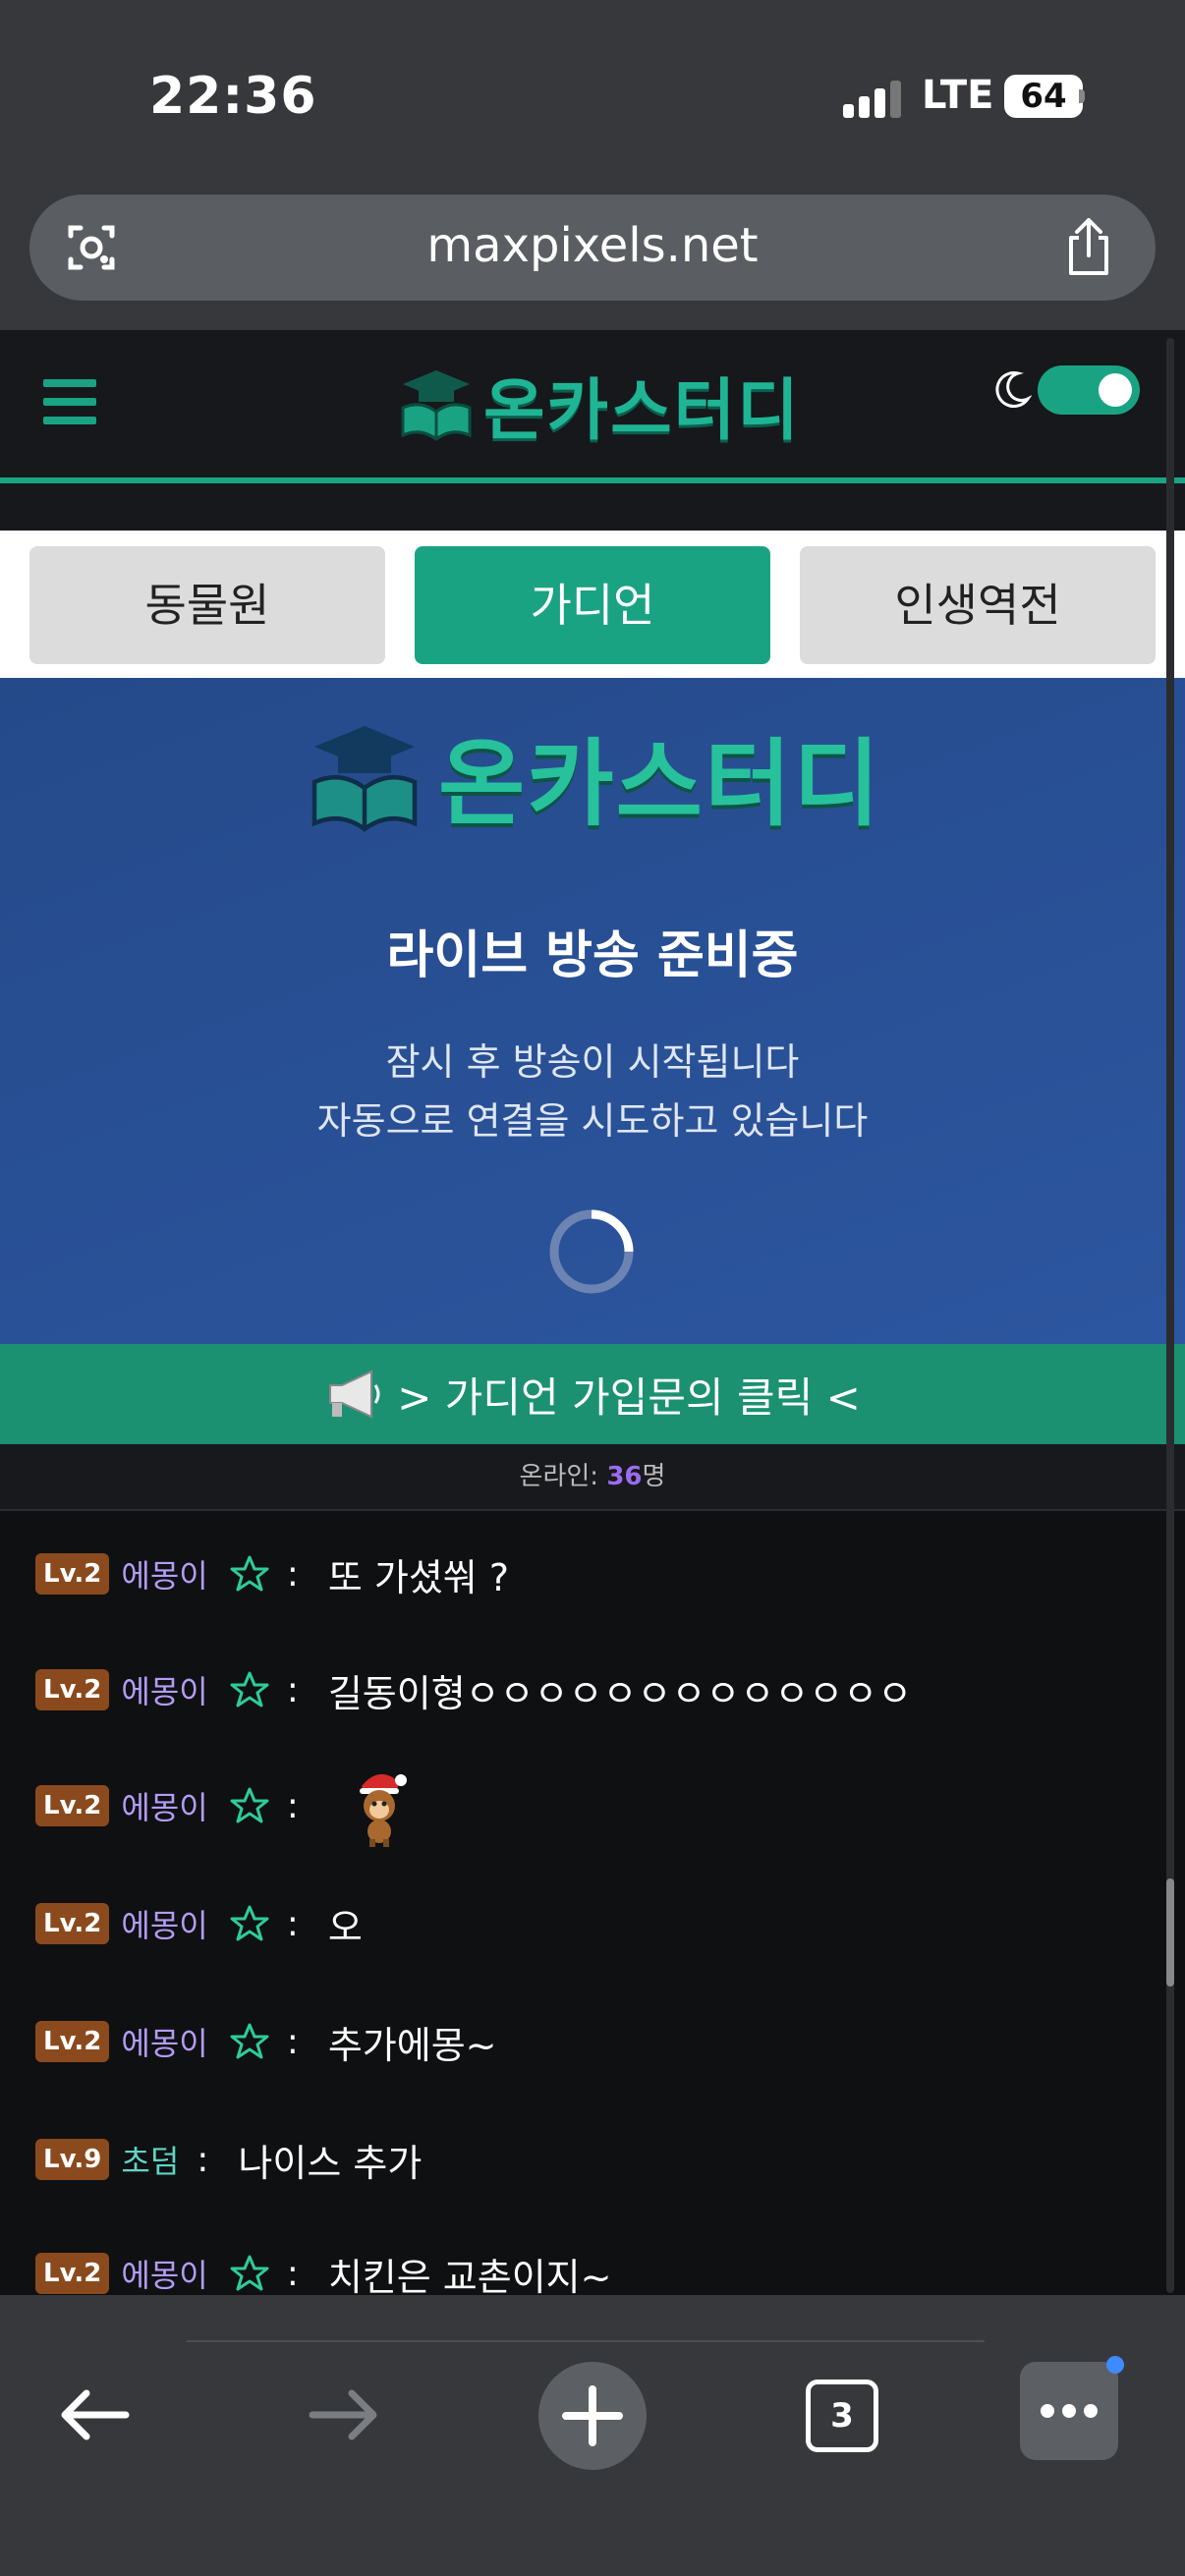 The height and width of the screenshot is (2576, 1185). I want to click on online-count: 온라인: 36명, so click(592, 1477).